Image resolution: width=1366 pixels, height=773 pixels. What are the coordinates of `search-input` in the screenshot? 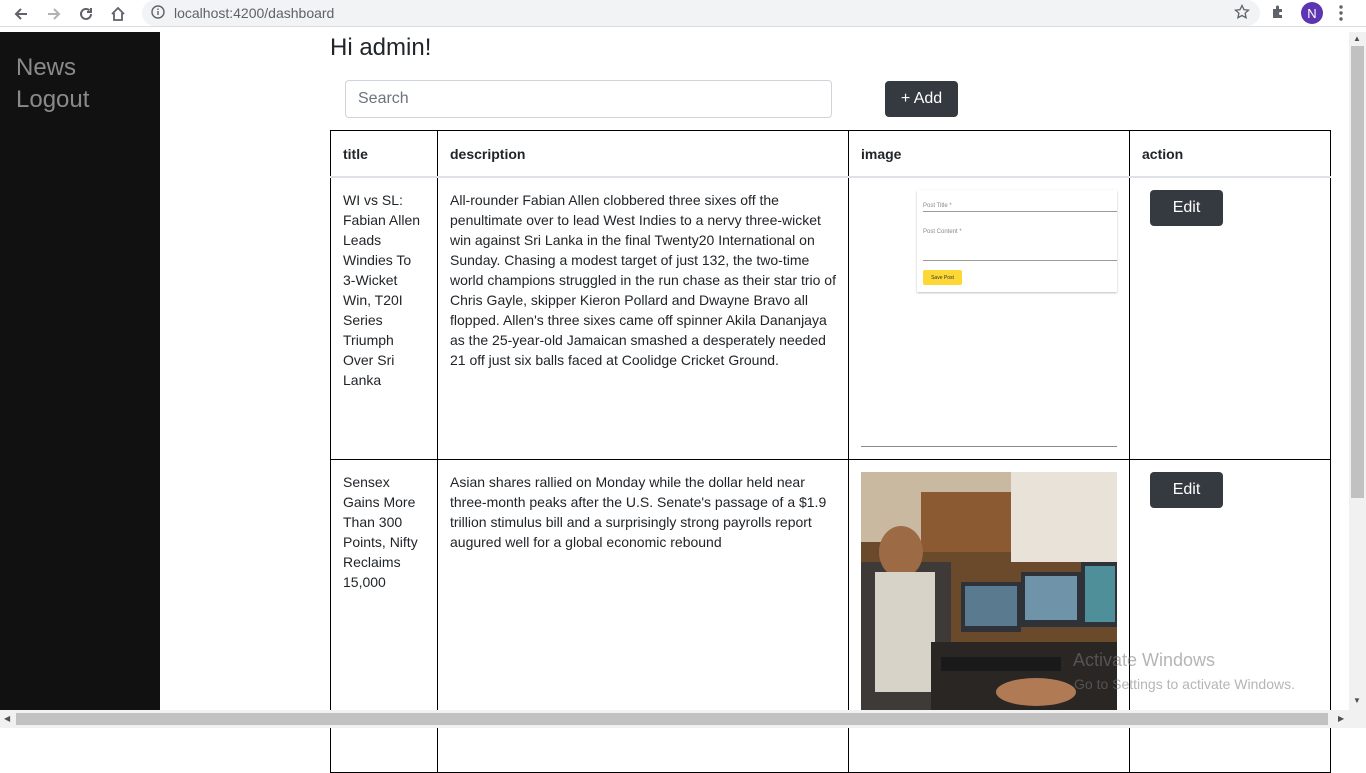 It's located at (588, 99).